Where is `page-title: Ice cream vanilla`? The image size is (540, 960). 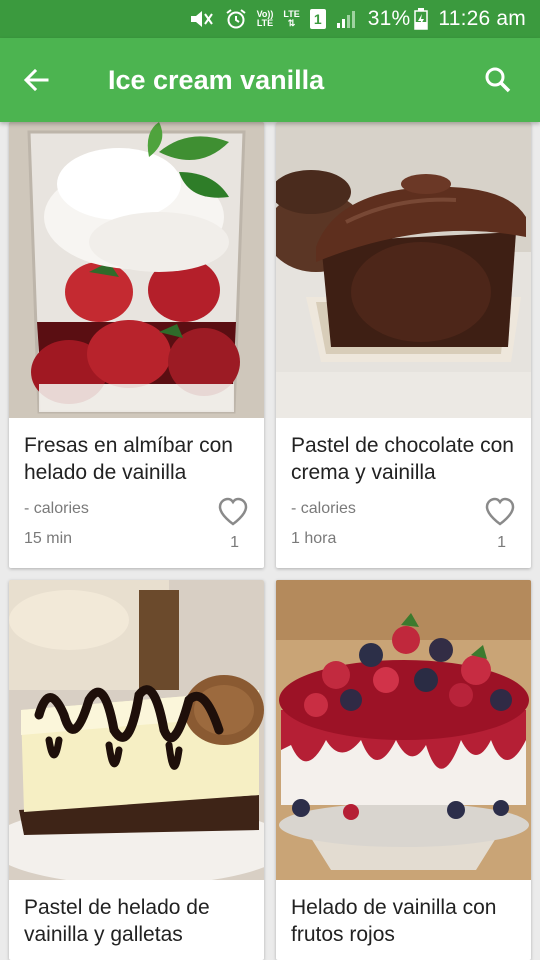
page-title: Ice cream vanilla is located at coordinates (216, 80).